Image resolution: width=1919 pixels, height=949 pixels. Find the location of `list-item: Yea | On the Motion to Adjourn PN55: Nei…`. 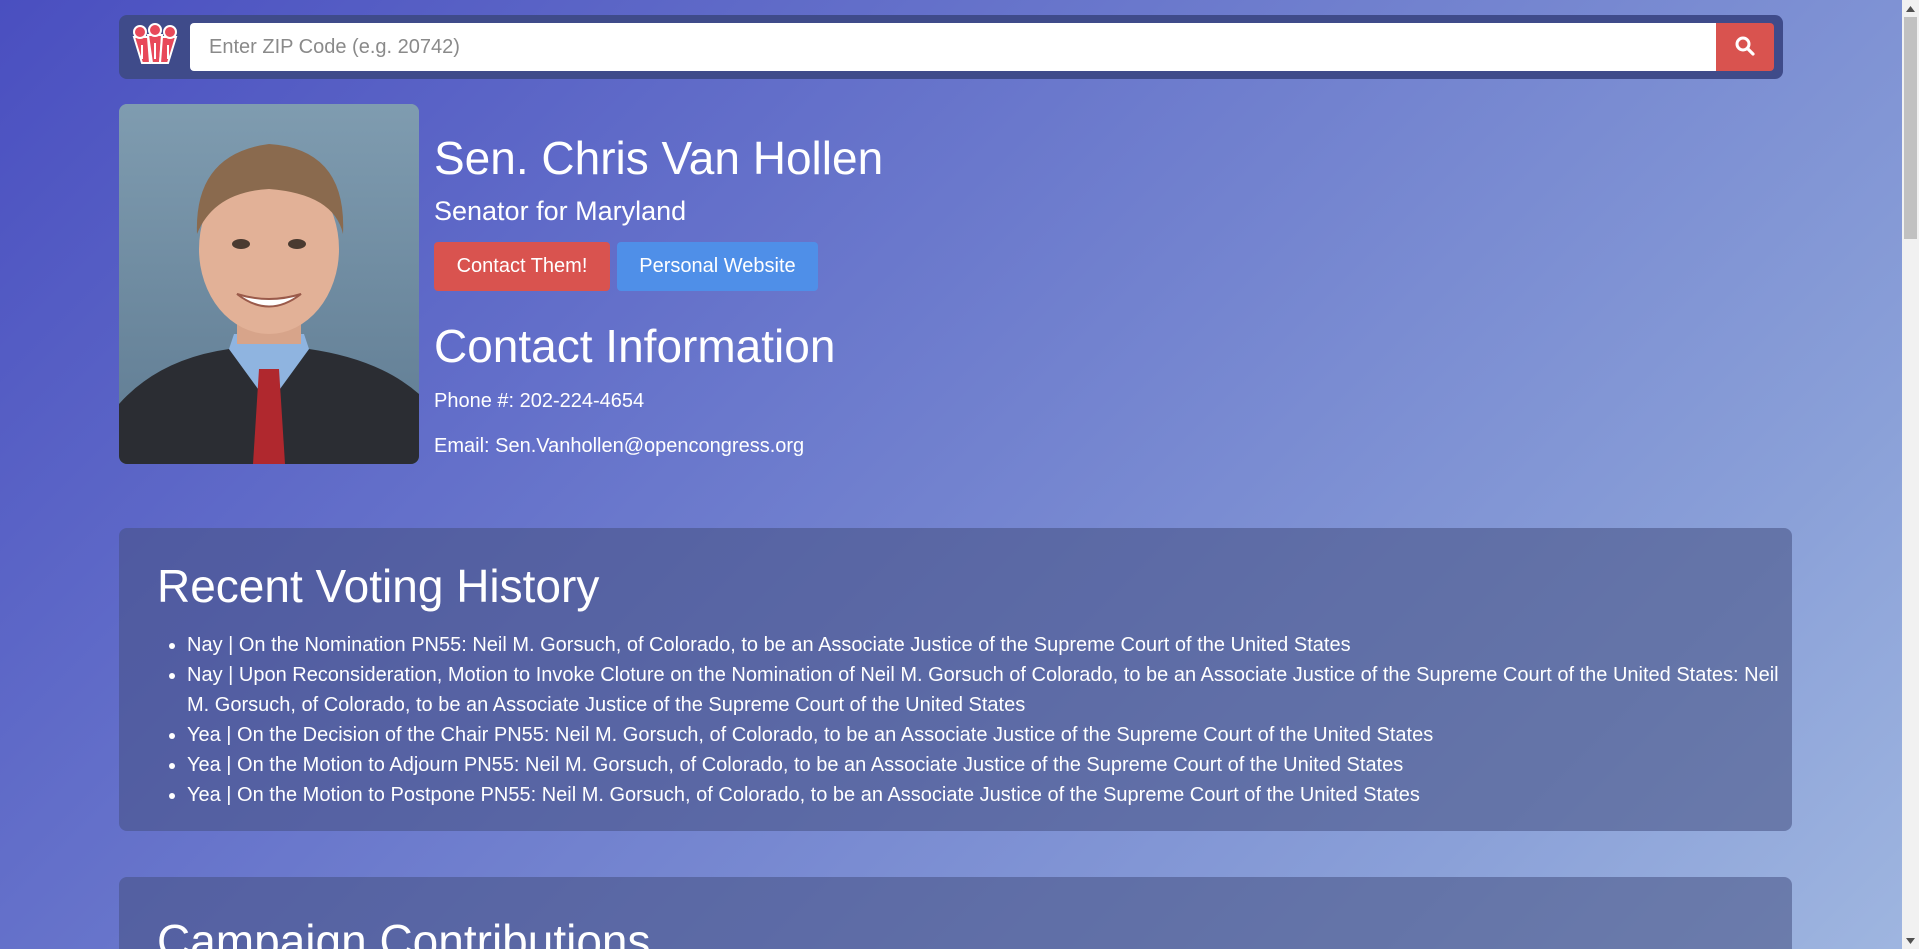

list-item: Yea | On the Motion to Adjourn PN55: Nei… is located at coordinates (992, 765).